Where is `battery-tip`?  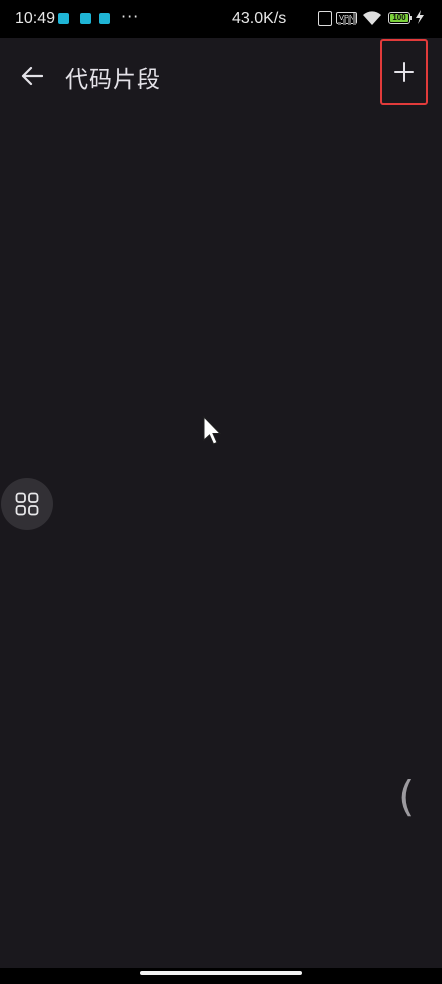 battery-tip is located at coordinates (411, 18).